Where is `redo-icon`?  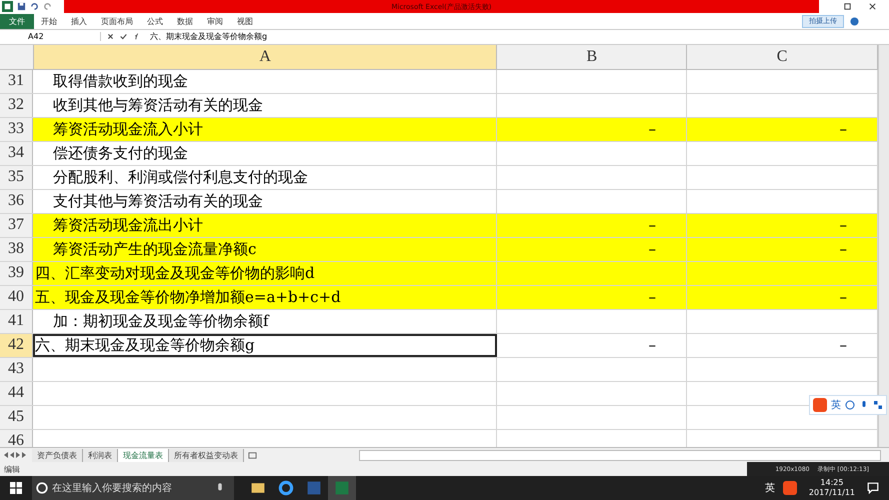 redo-icon is located at coordinates (47, 7).